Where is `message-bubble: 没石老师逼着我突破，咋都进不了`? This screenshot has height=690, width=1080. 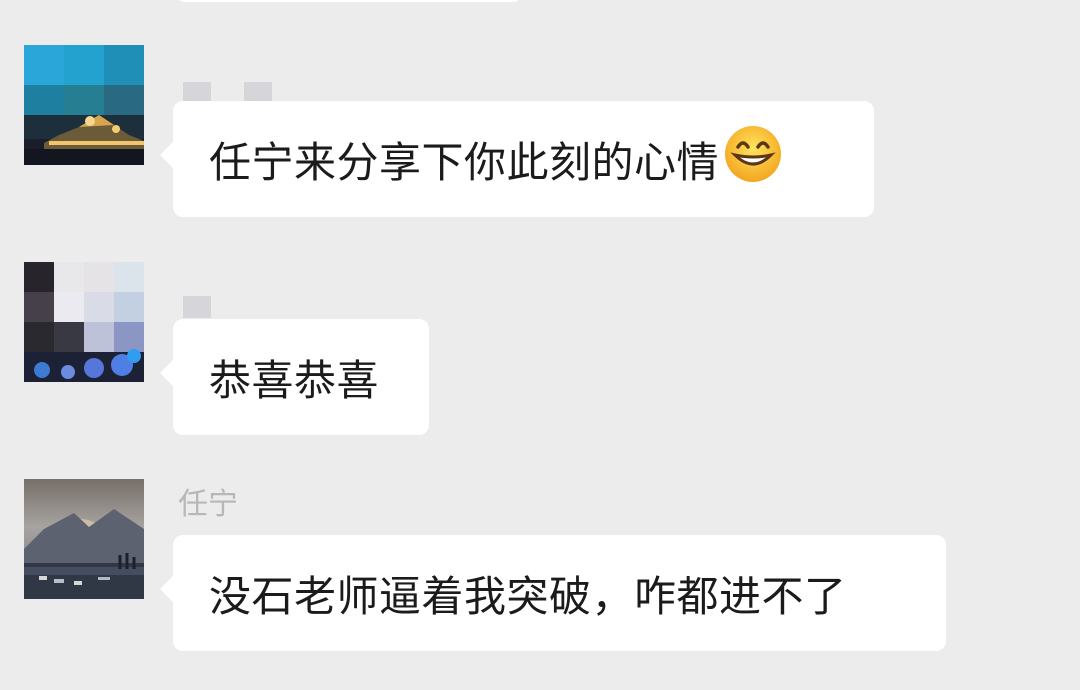 message-bubble: 没石老师逼着我突破，咋都进不了 is located at coordinates (553, 593).